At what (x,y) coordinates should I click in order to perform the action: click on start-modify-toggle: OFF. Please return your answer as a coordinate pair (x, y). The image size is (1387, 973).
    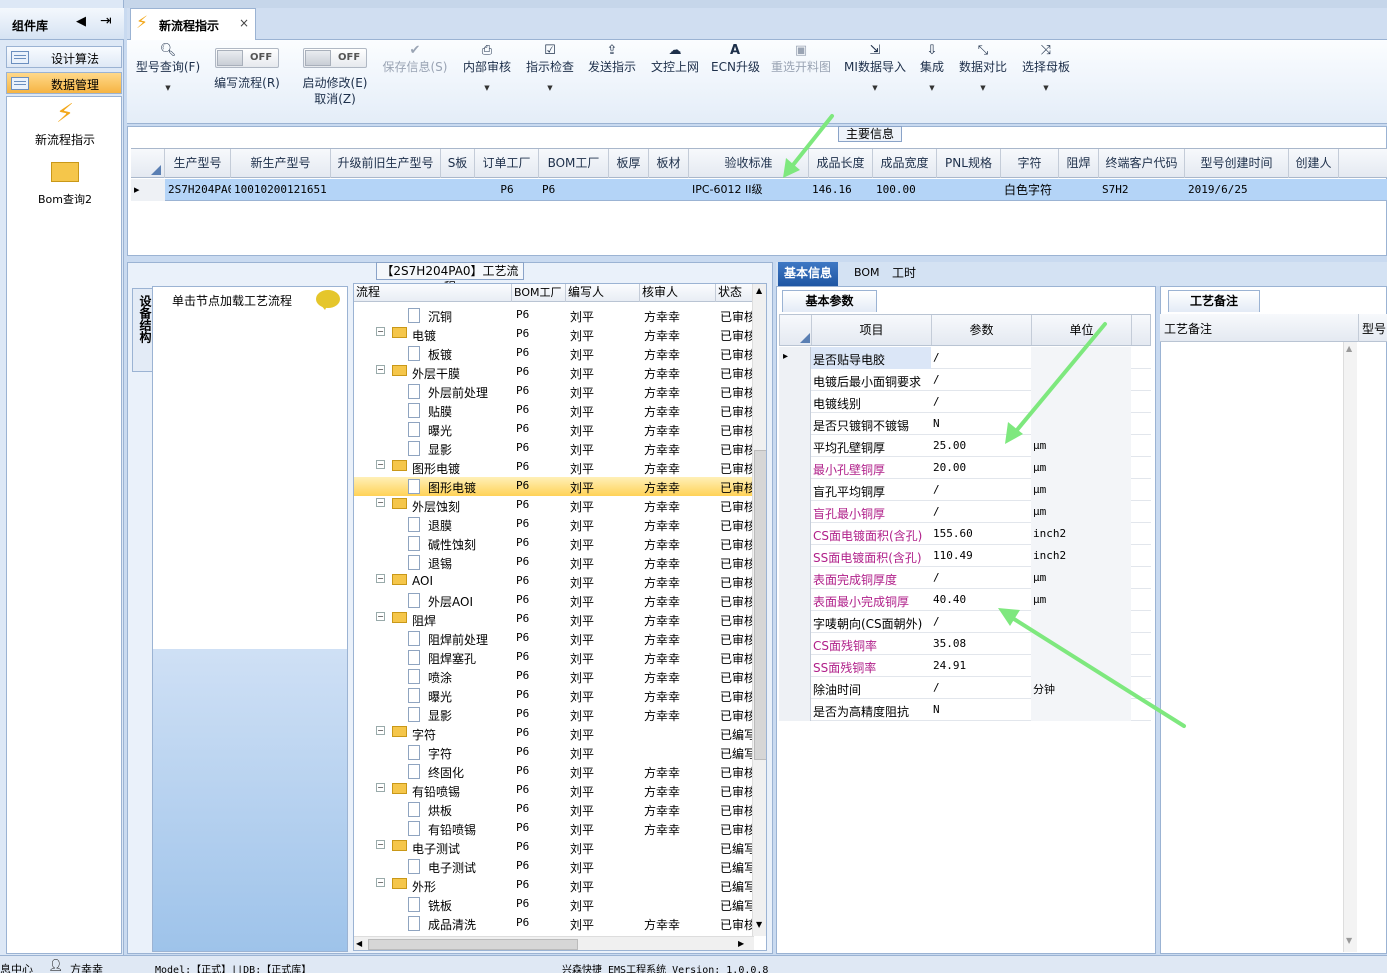
    Looking at the image, I should click on (335, 58).